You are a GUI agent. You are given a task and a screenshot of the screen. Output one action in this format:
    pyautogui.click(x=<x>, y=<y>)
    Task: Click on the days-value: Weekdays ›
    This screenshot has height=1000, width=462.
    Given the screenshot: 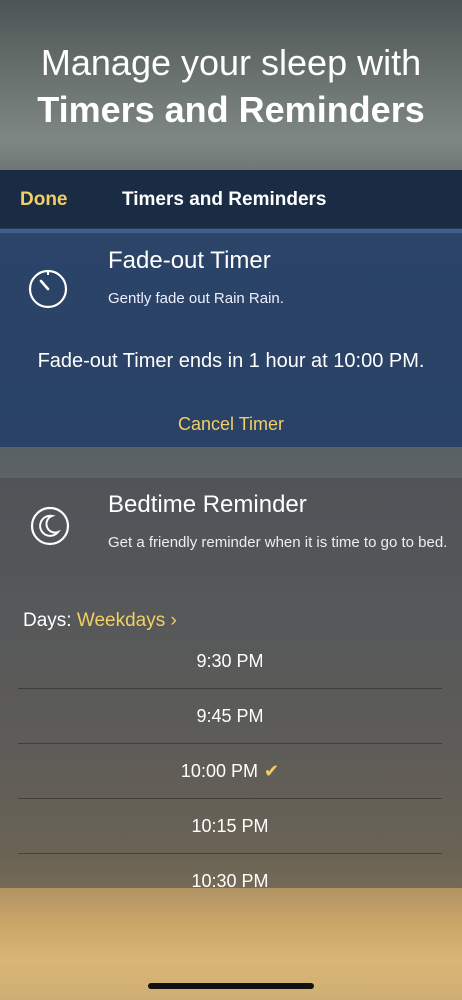 What is the action you would take?
    pyautogui.click(x=127, y=620)
    